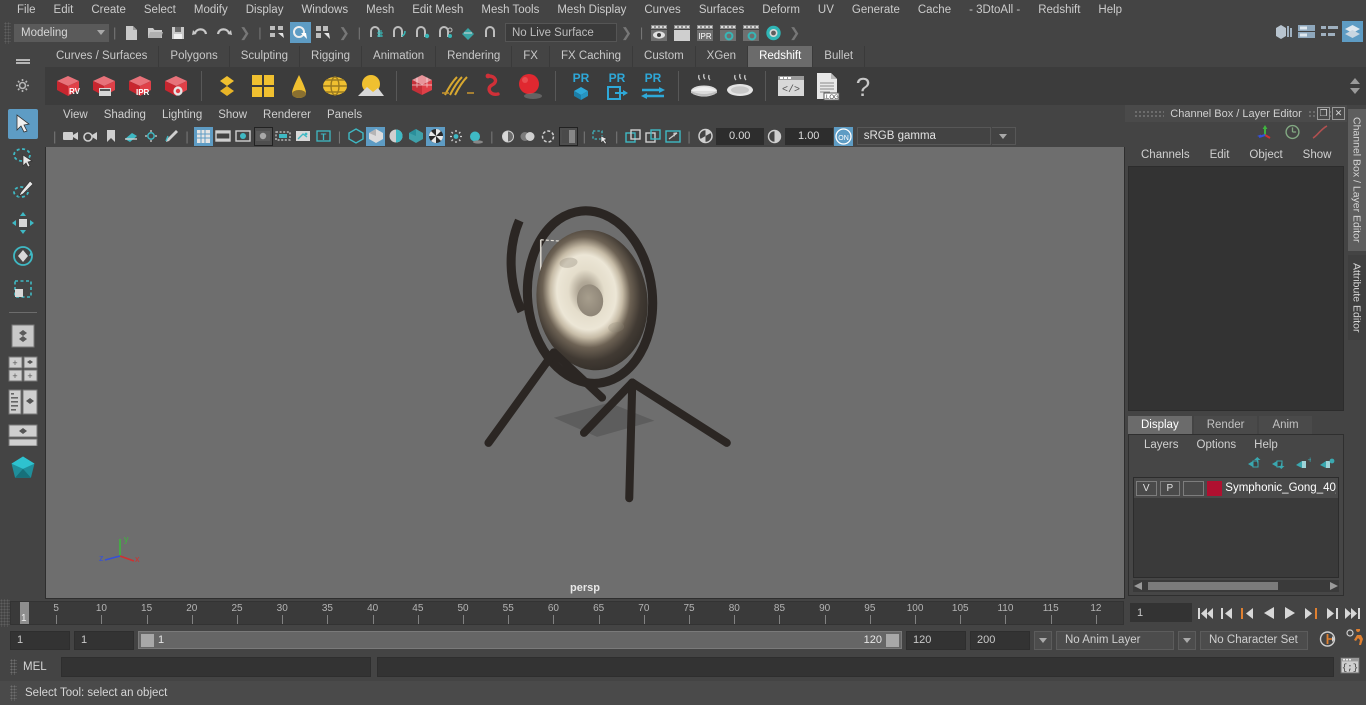  I want to click on shelf-tab-bullet: Bullet, so click(839, 56).